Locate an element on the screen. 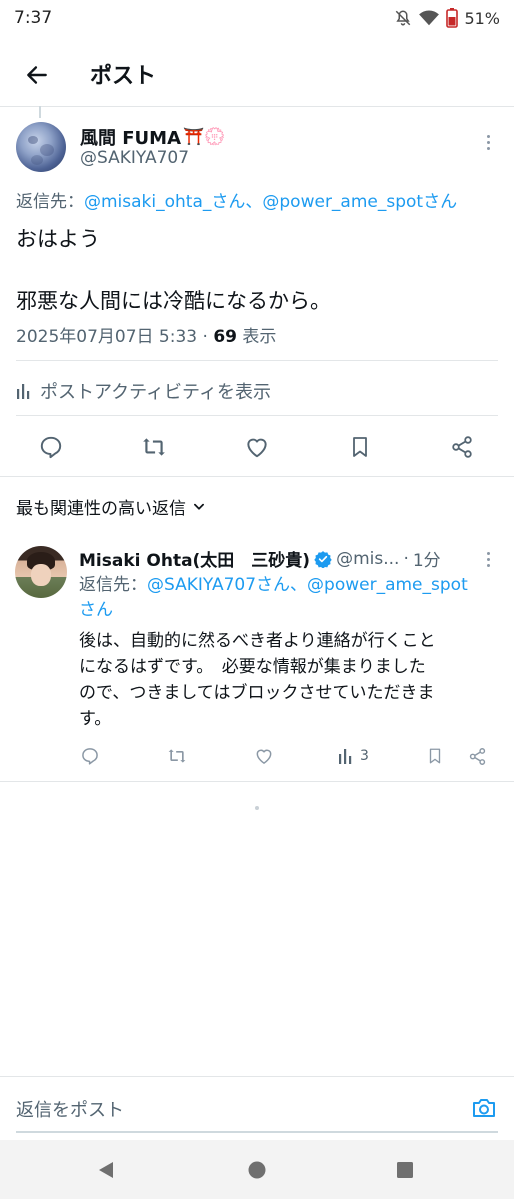  reply-reply-button is located at coordinates (90, 756).